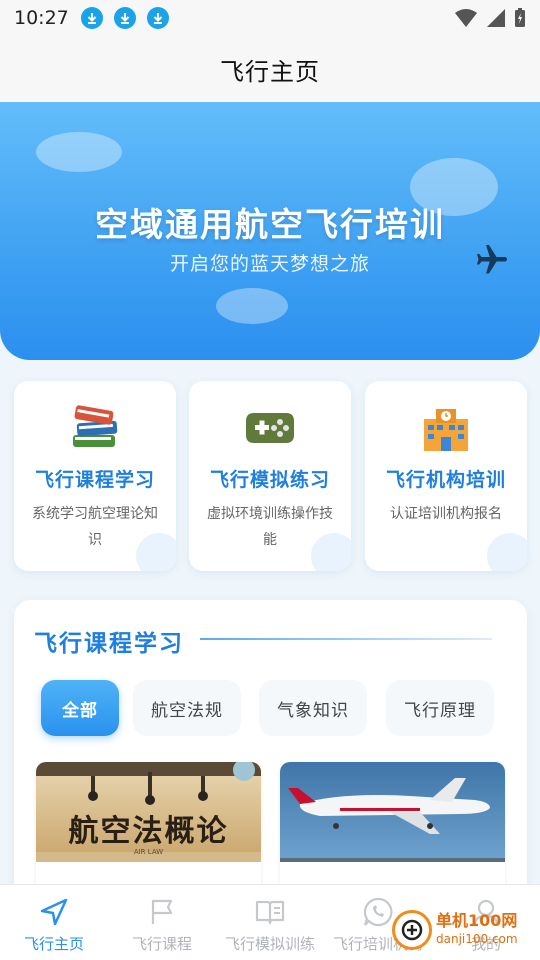 The width and height of the screenshot is (540, 960). Describe the element at coordinates (269, 480) in the screenshot. I see `feature-title: 飞行模拟练习` at that location.